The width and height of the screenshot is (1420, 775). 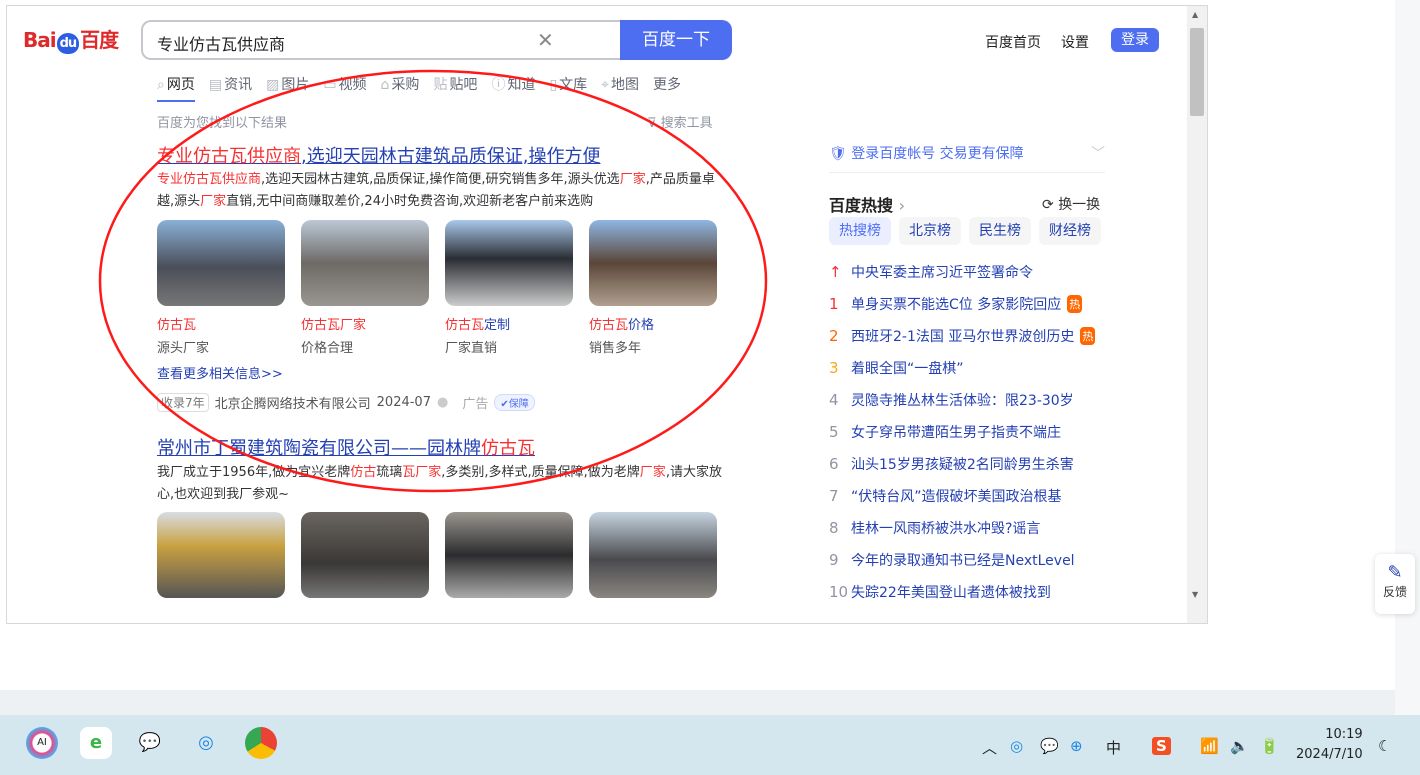 What do you see at coordinates (1395, 572) in the screenshot?
I see `edit-icon: ✎` at bounding box center [1395, 572].